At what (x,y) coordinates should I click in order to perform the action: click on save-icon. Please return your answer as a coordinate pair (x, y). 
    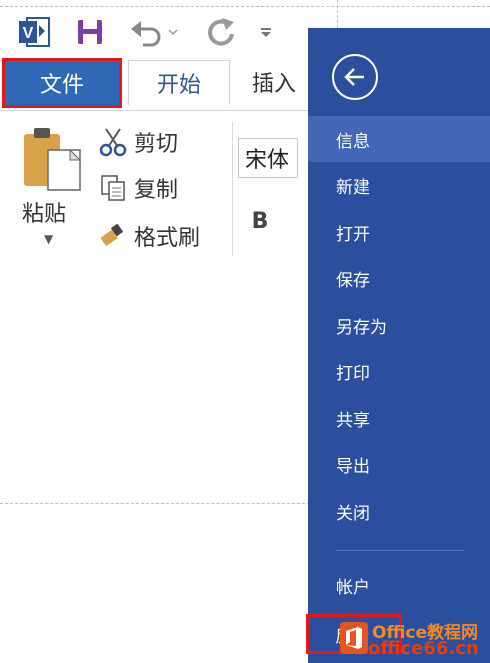
    Looking at the image, I should click on (90, 32).